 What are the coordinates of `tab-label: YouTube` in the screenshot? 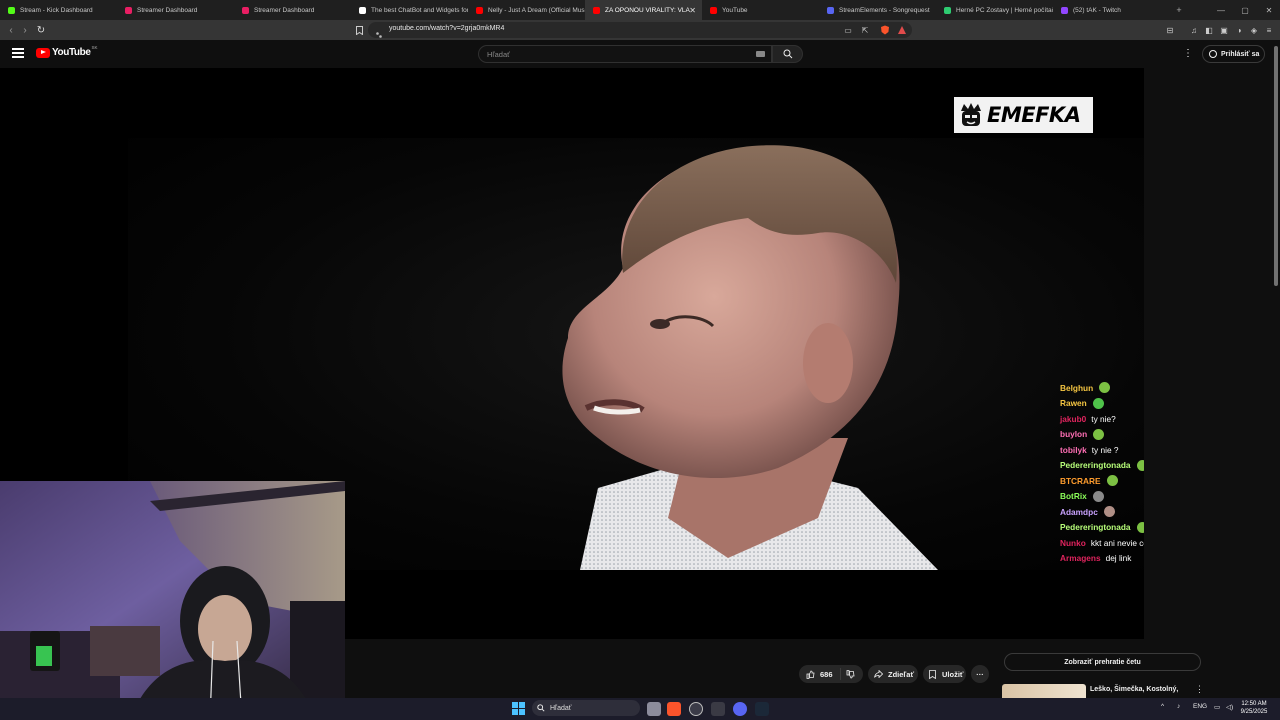 It's located at (735, 10).